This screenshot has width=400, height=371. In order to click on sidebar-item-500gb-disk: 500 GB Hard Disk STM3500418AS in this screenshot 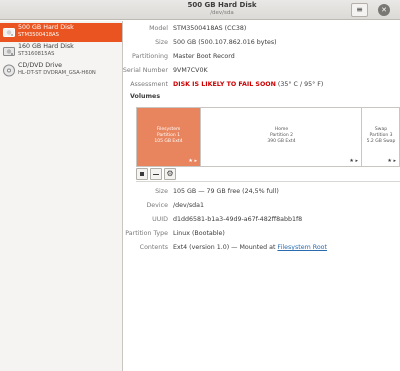, I will do `click(61, 32)`.